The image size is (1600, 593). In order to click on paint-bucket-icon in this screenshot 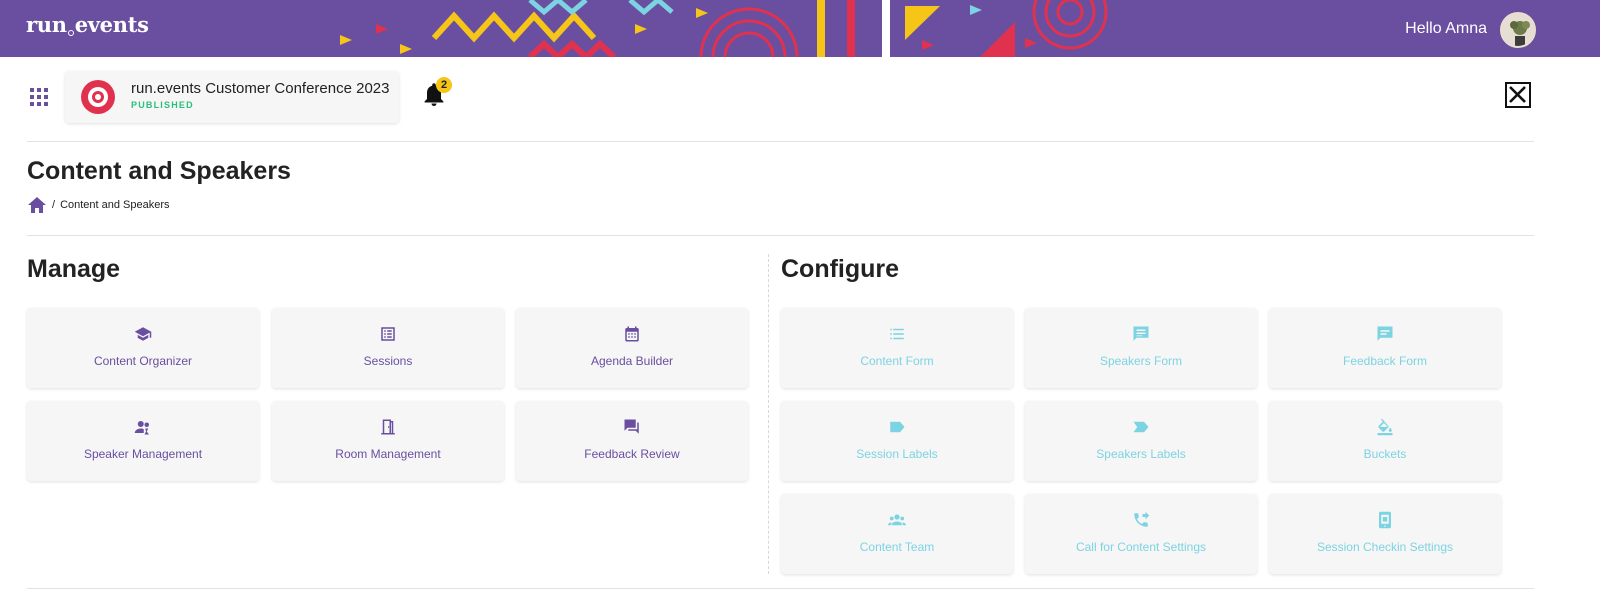, I will do `click(1385, 427)`.